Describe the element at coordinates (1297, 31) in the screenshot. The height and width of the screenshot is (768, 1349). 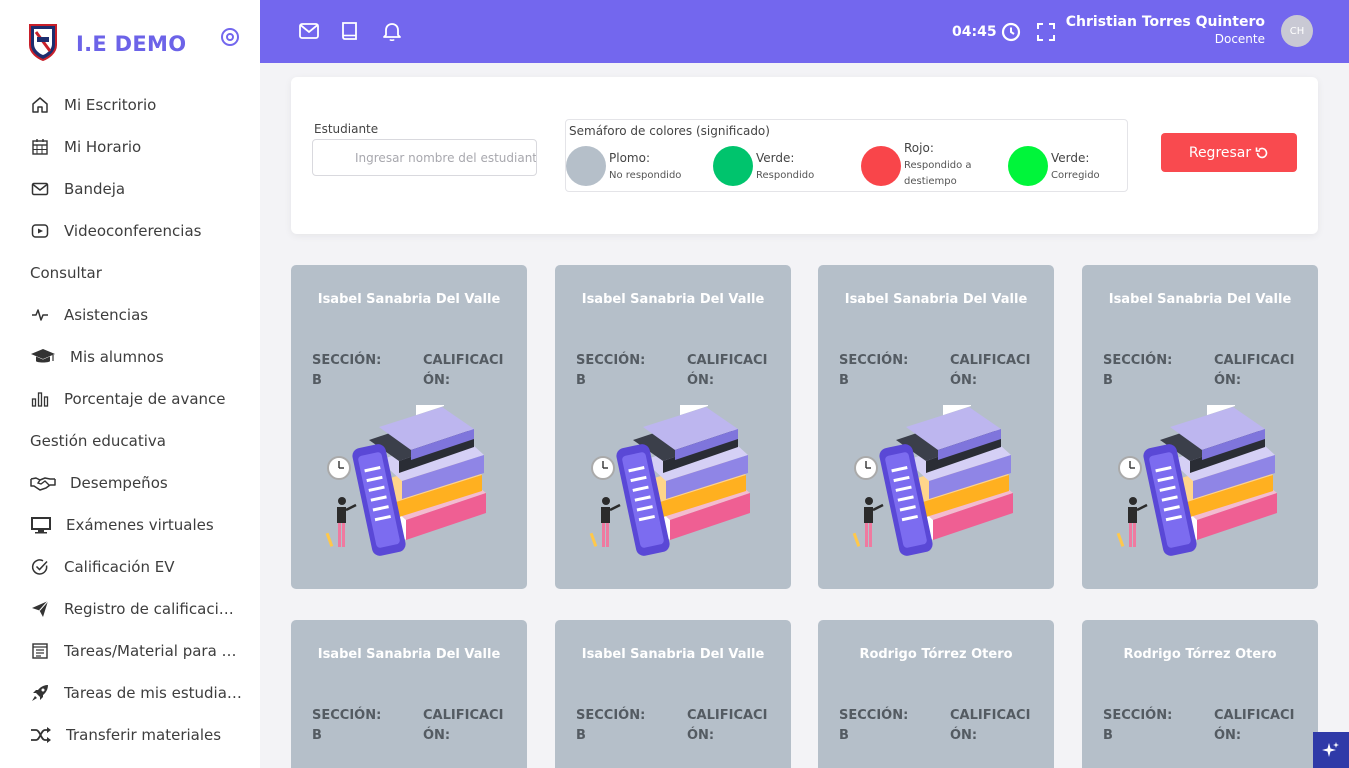
I see `avatar: CH` at that location.